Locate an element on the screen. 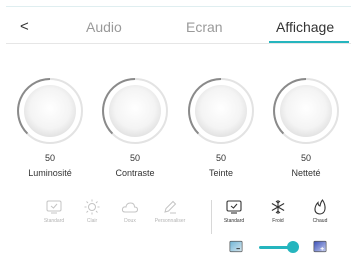  sun-icon is located at coordinates (92, 207).